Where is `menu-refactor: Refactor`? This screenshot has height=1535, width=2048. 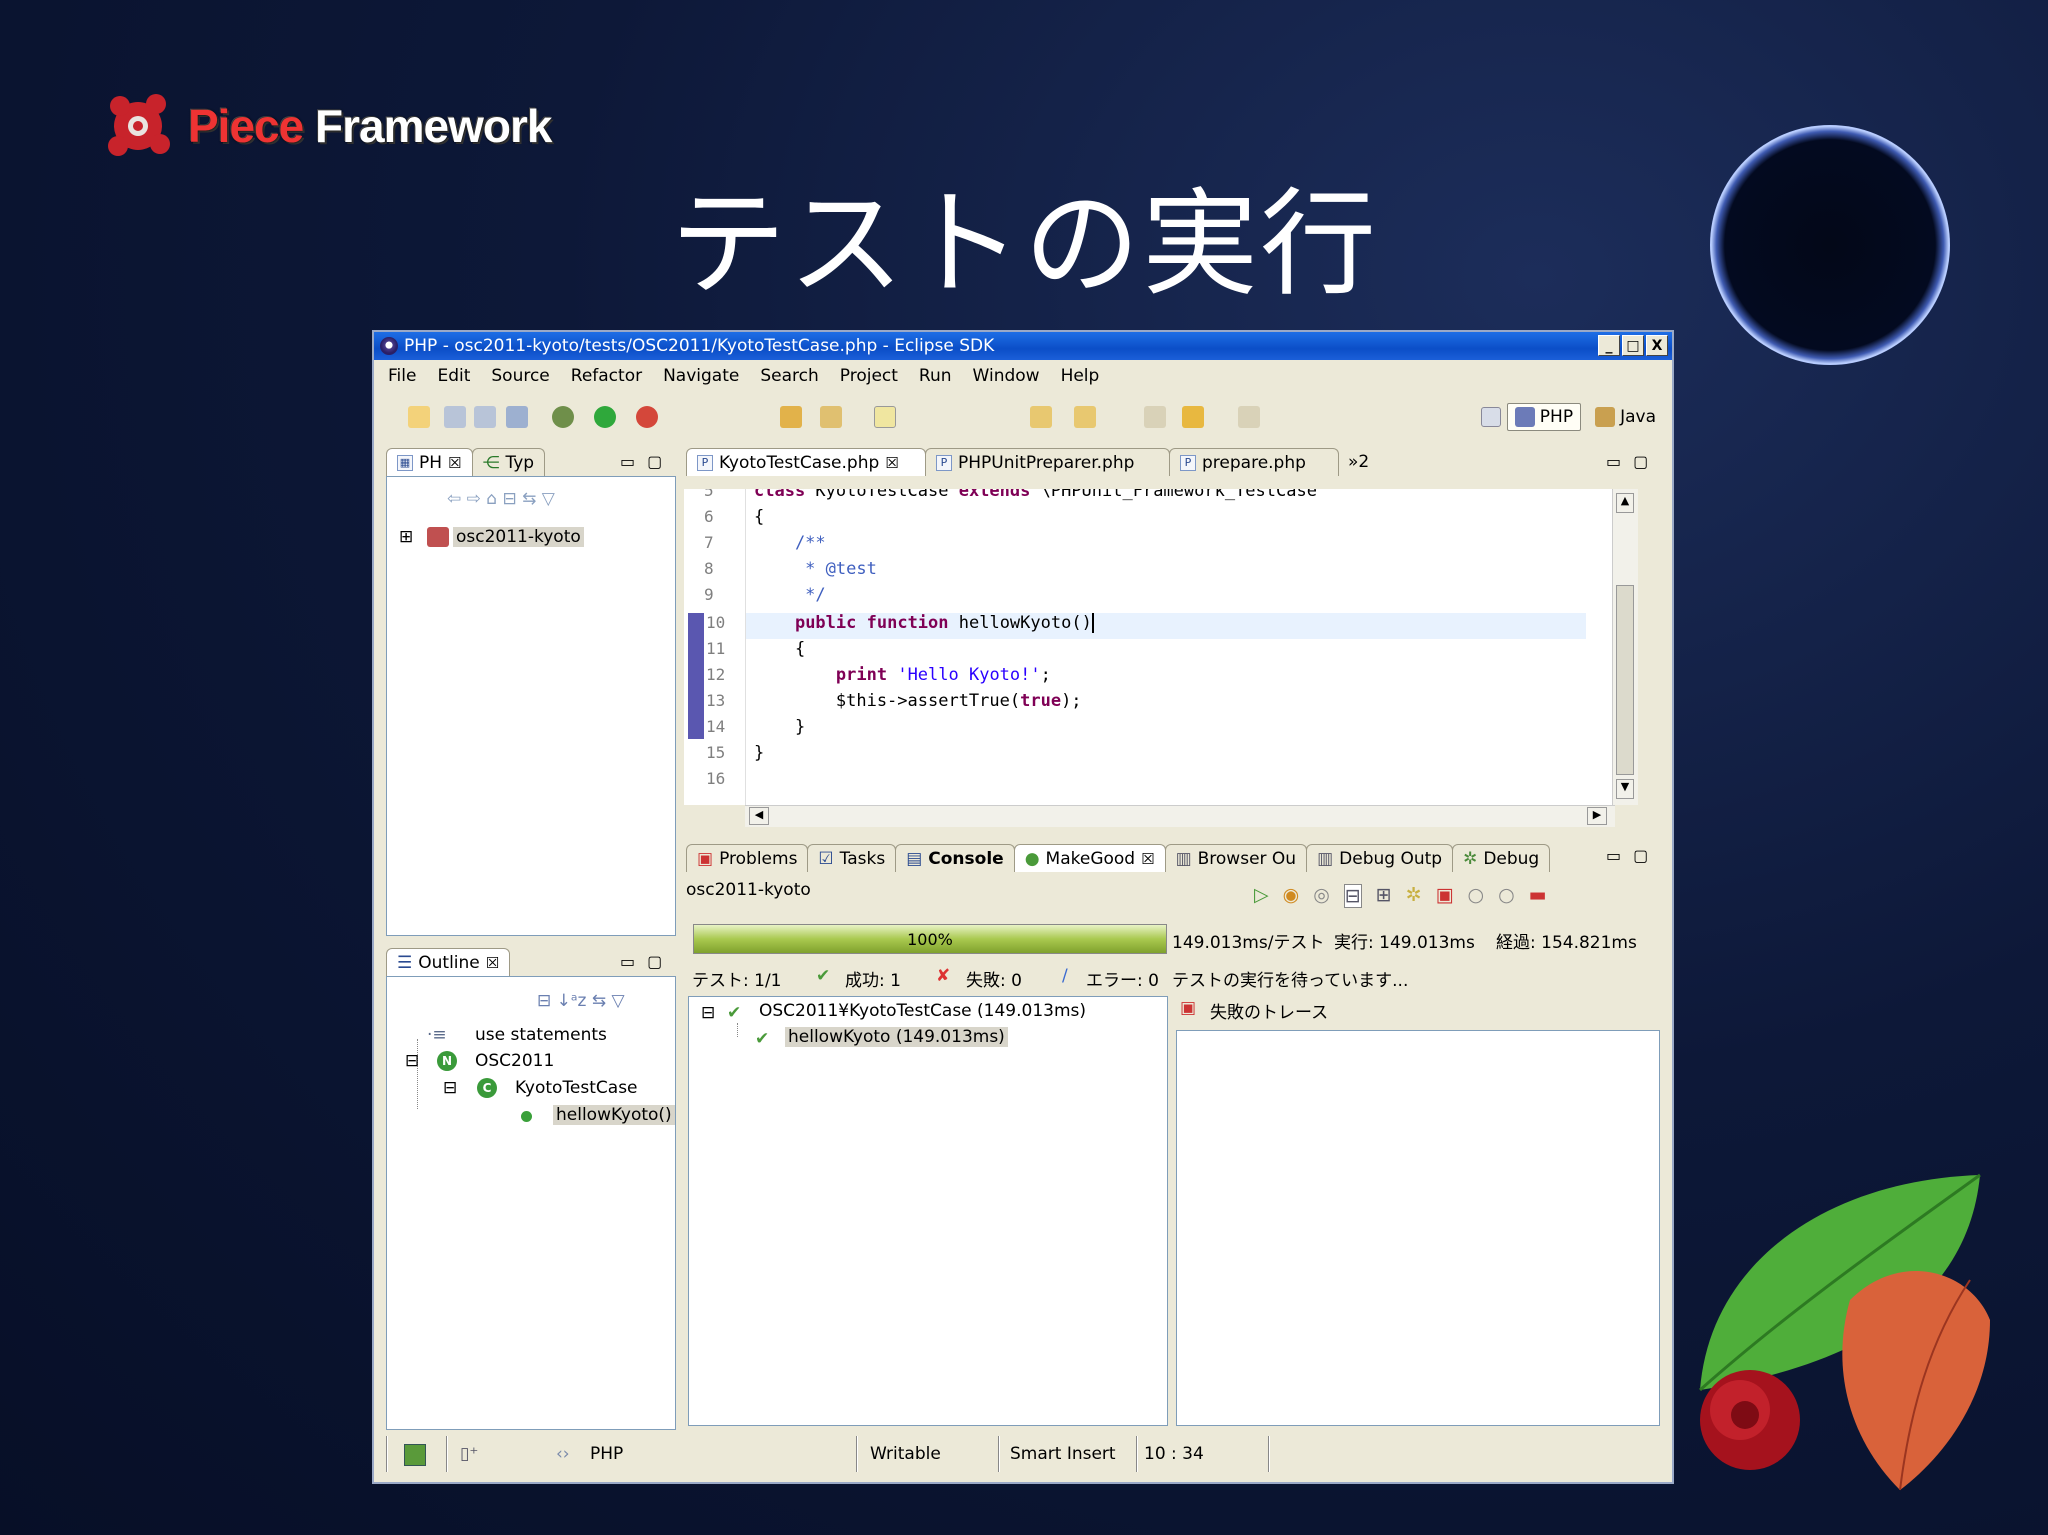
menu-refactor: Refactor is located at coordinates (606, 376).